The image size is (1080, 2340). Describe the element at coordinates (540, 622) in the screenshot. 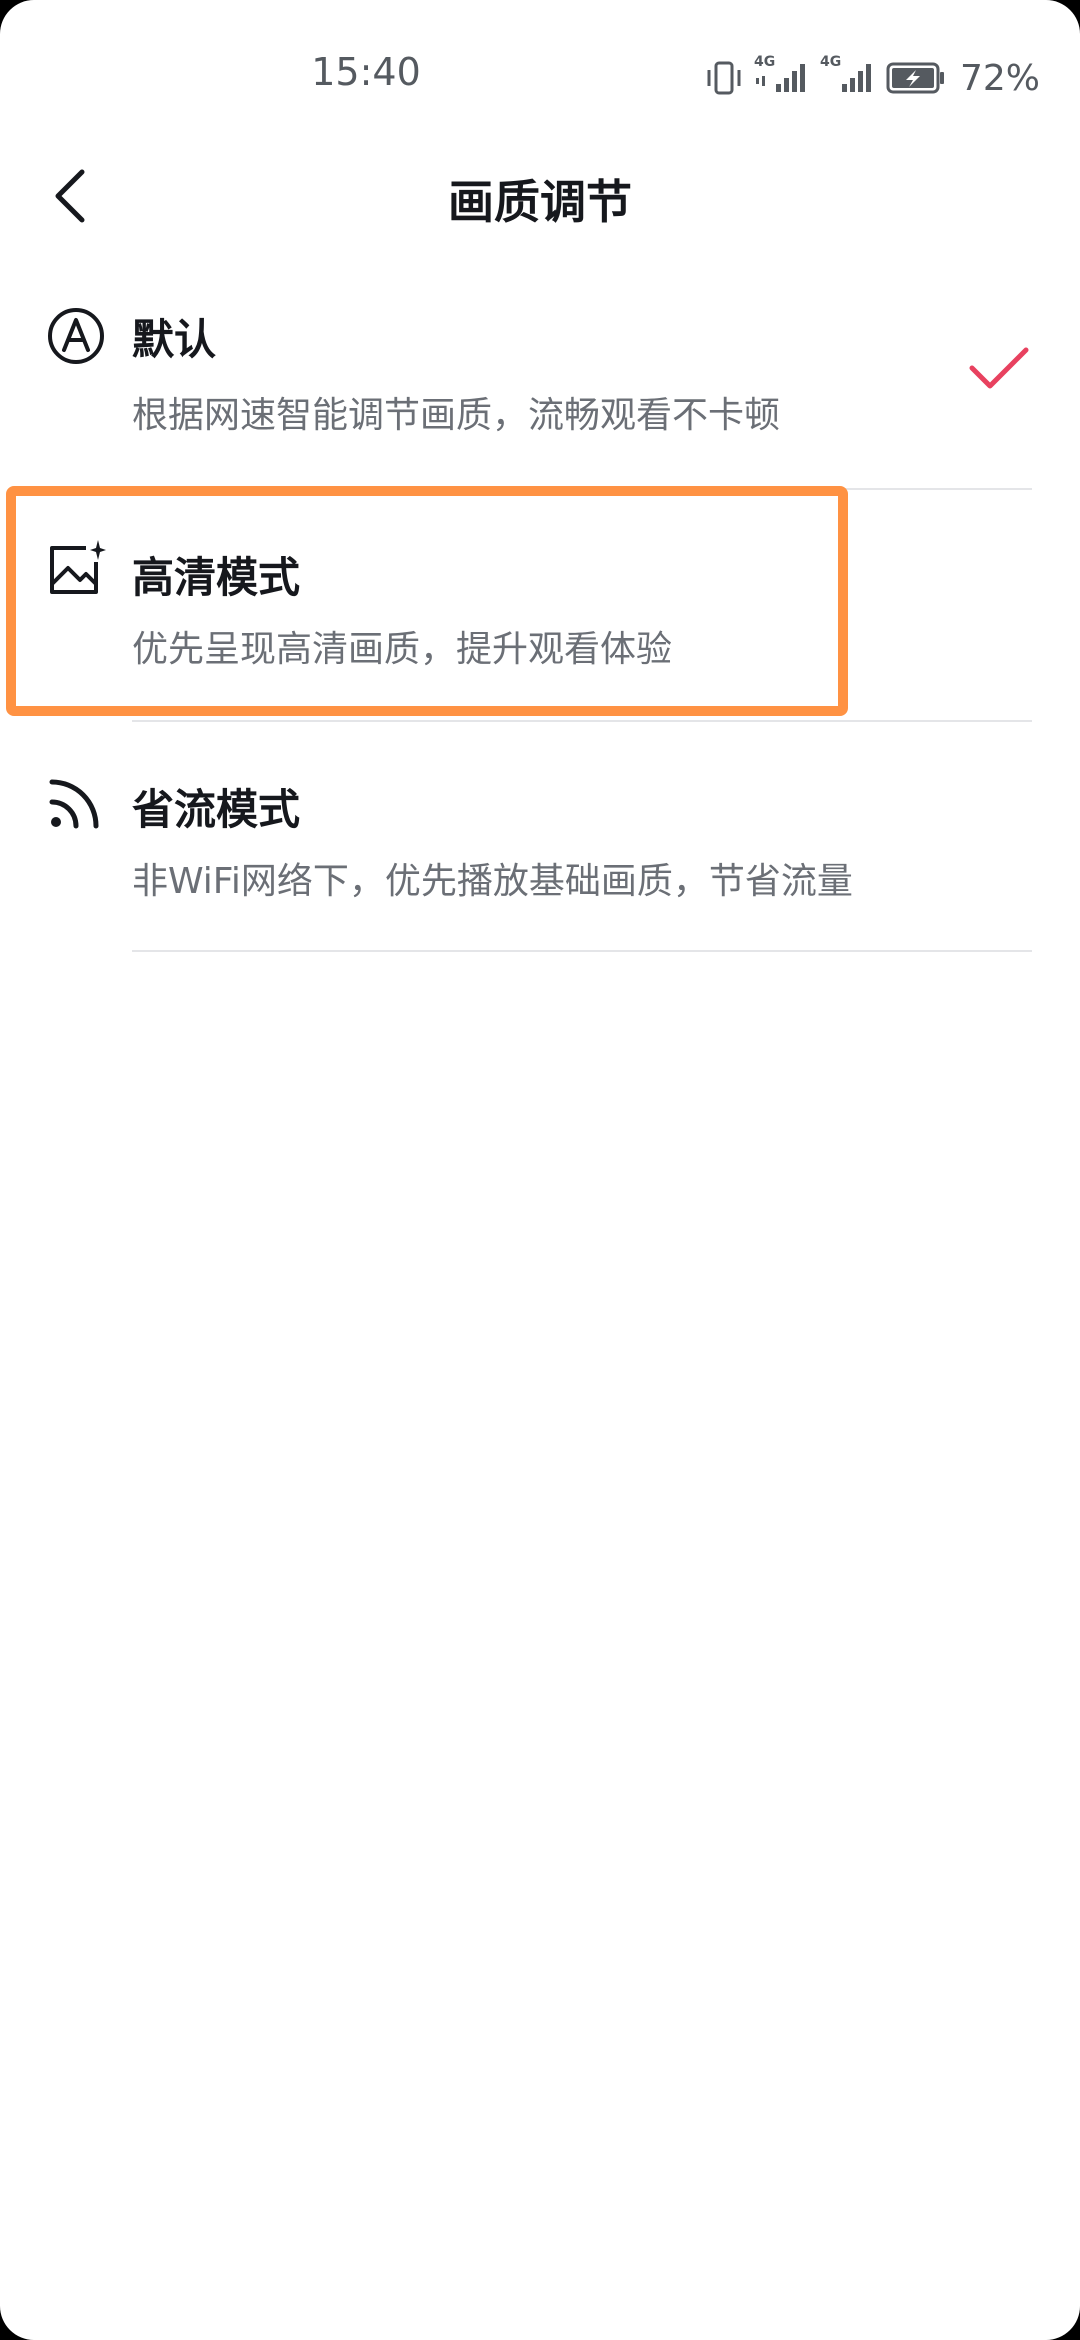

I see `option-hd-mode: 高清模式 优先呈现高清画质，提升观看体验` at that location.